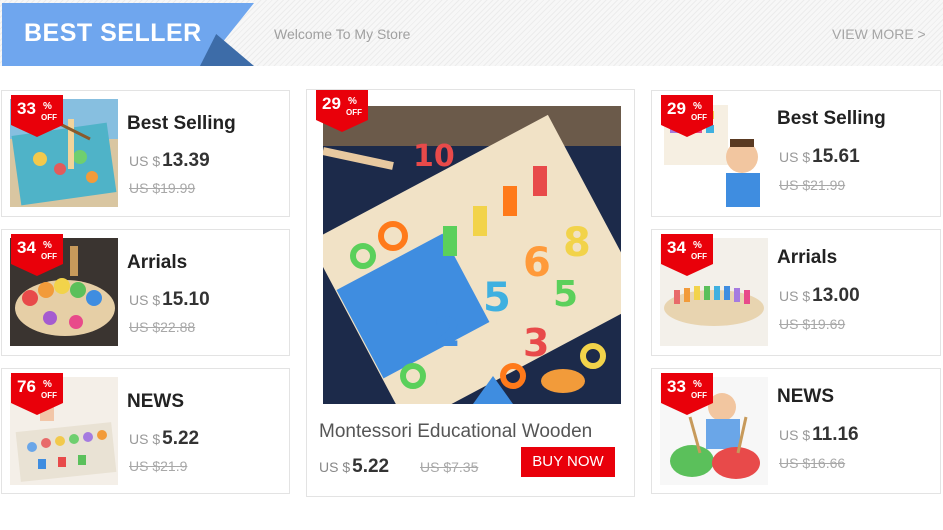 The image size is (943, 530). Describe the element at coordinates (162, 188) in the screenshot. I see `product-old-price: US $19.99` at that location.